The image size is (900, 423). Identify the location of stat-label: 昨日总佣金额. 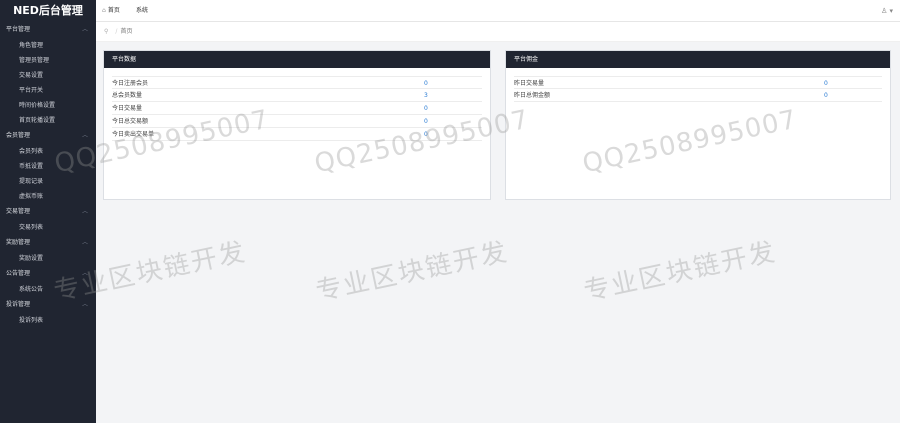
(532, 95).